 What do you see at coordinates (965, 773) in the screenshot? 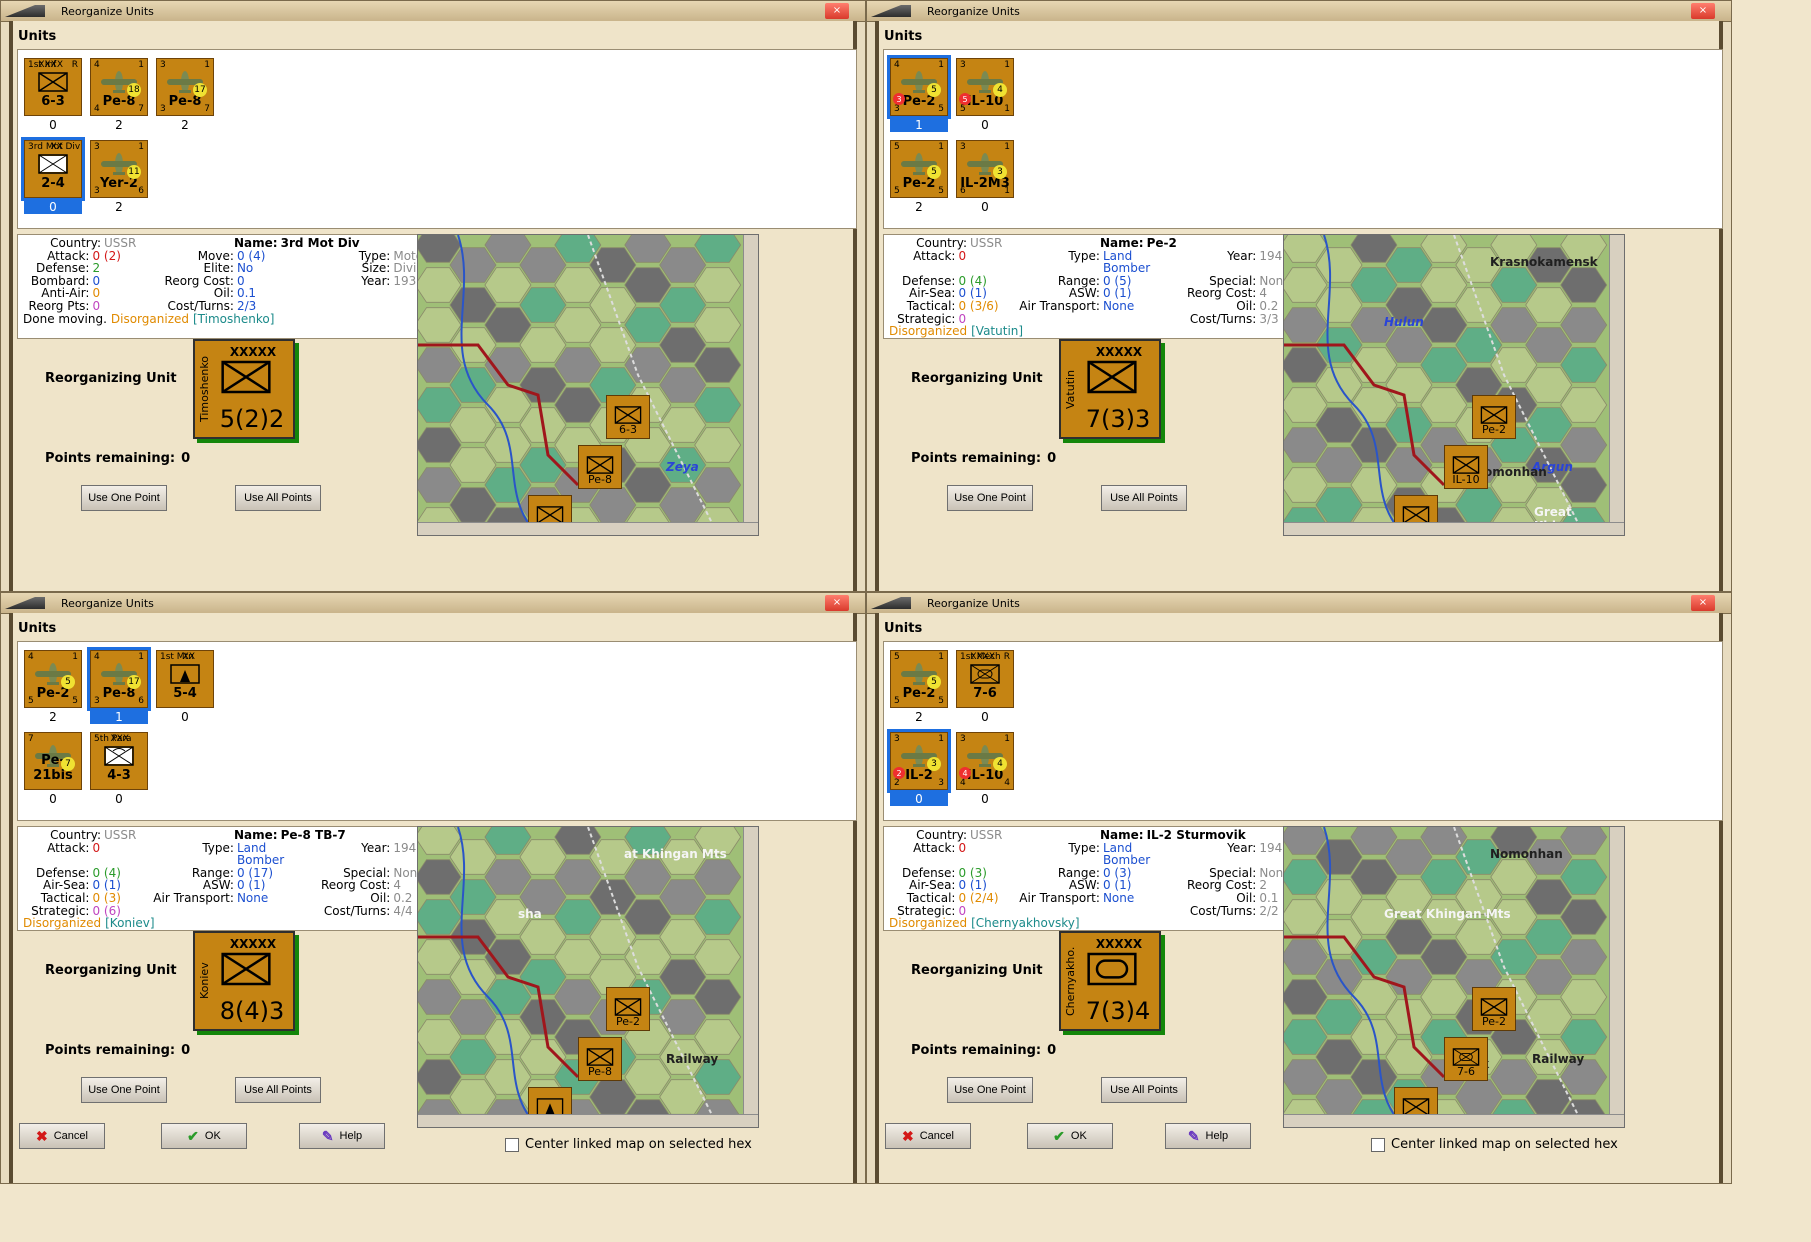
I see `red-badge: 4` at bounding box center [965, 773].